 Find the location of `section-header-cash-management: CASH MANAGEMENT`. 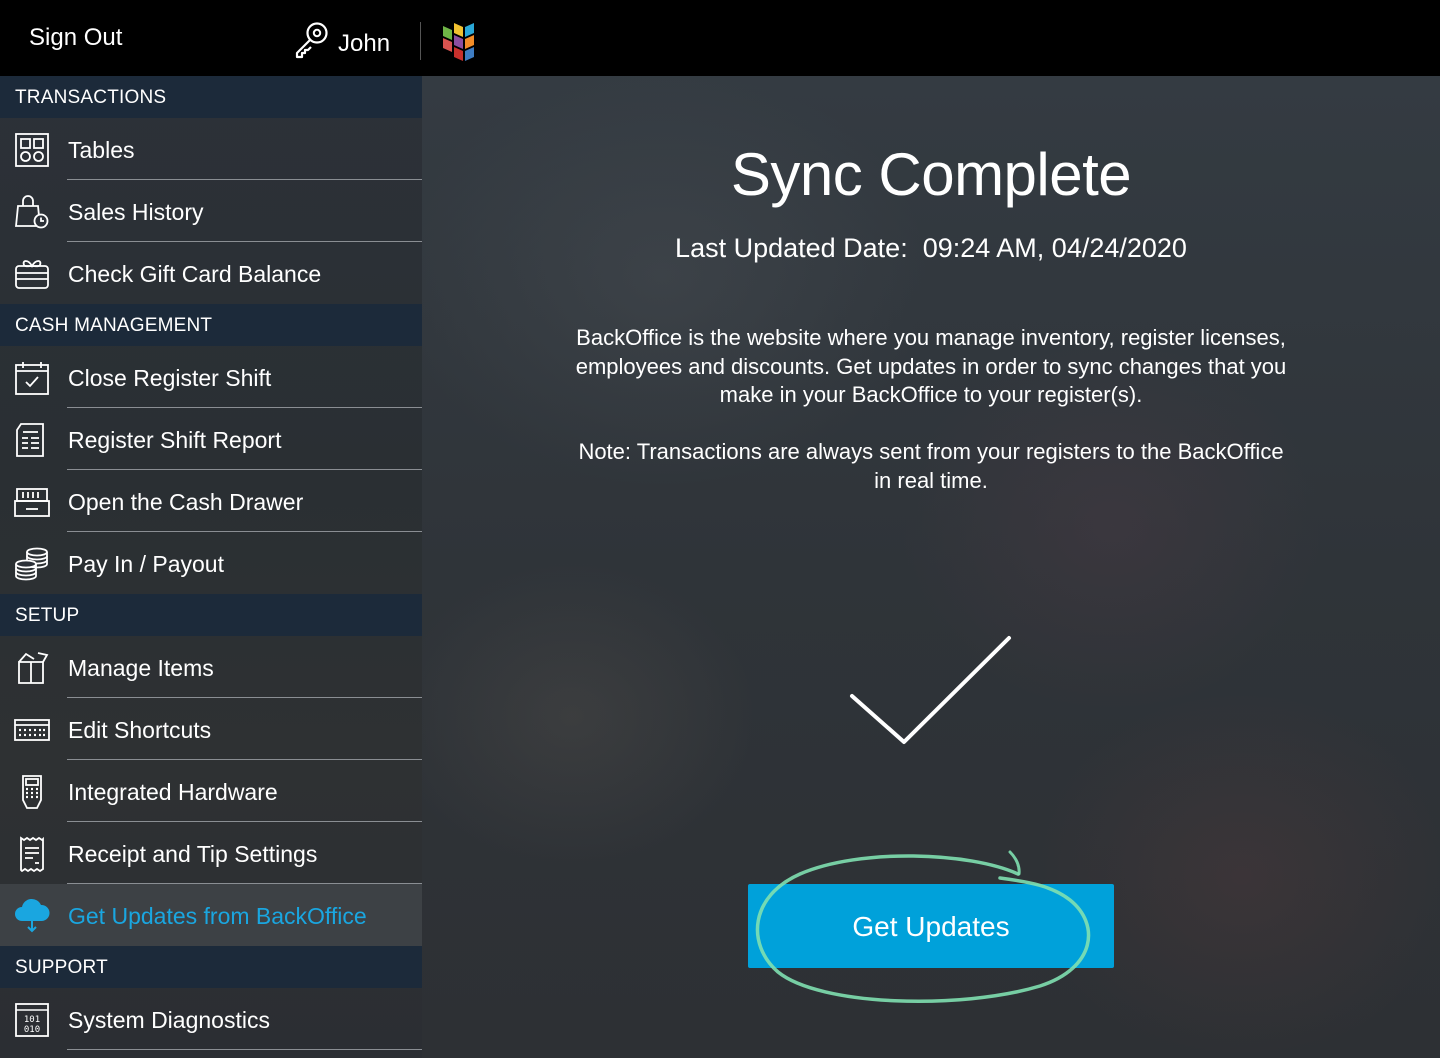

section-header-cash-management: CASH MANAGEMENT is located at coordinates (211, 325).